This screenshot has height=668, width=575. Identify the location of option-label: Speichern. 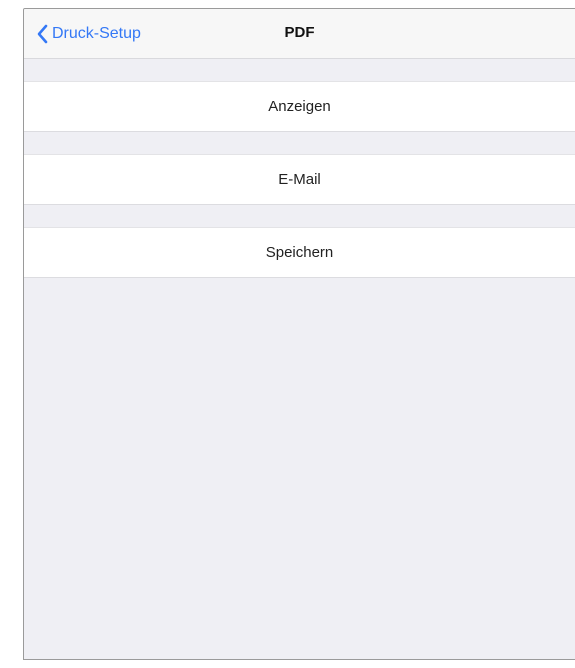
(299, 252).